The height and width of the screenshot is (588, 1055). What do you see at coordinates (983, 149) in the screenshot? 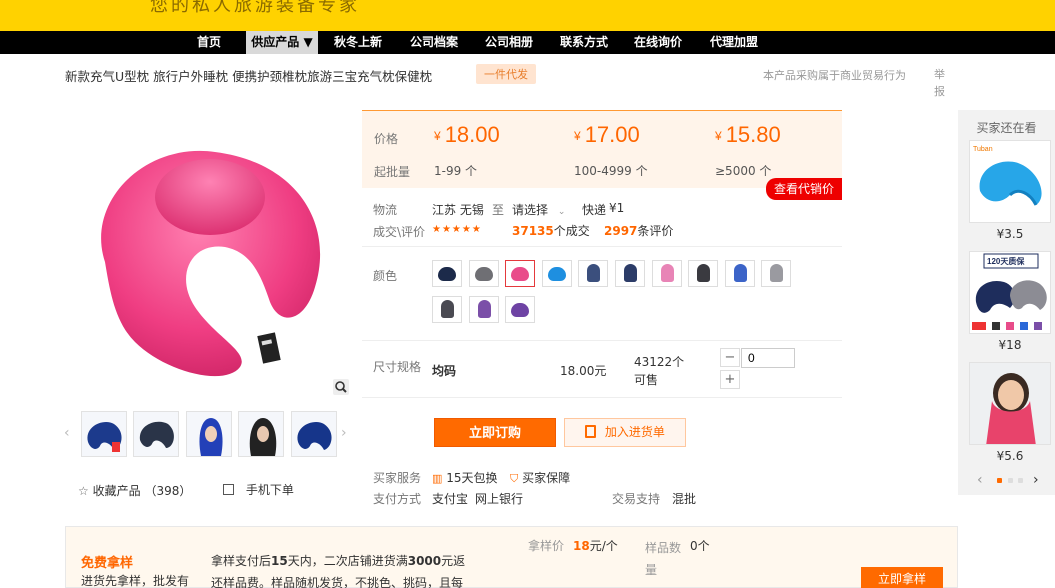
I see `svg-text: Tuban` at bounding box center [983, 149].